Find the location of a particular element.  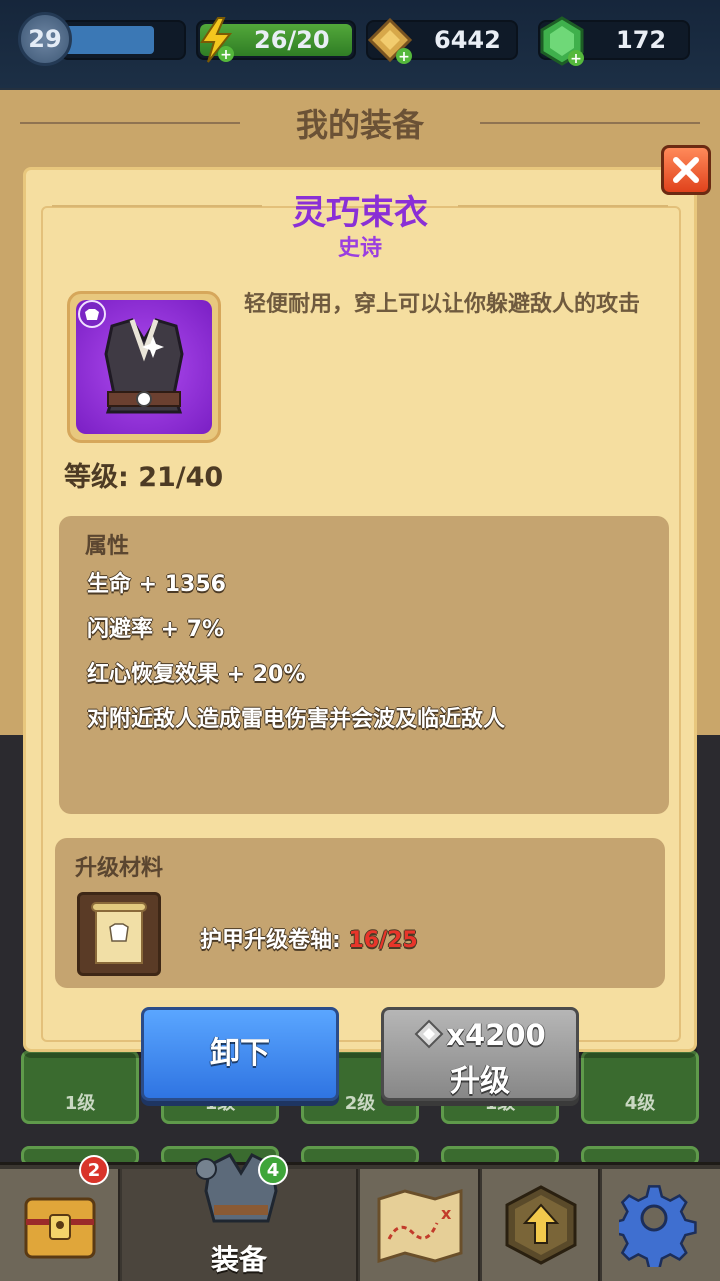

nav-tab-chest: 2 is located at coordinates (60, 1218).